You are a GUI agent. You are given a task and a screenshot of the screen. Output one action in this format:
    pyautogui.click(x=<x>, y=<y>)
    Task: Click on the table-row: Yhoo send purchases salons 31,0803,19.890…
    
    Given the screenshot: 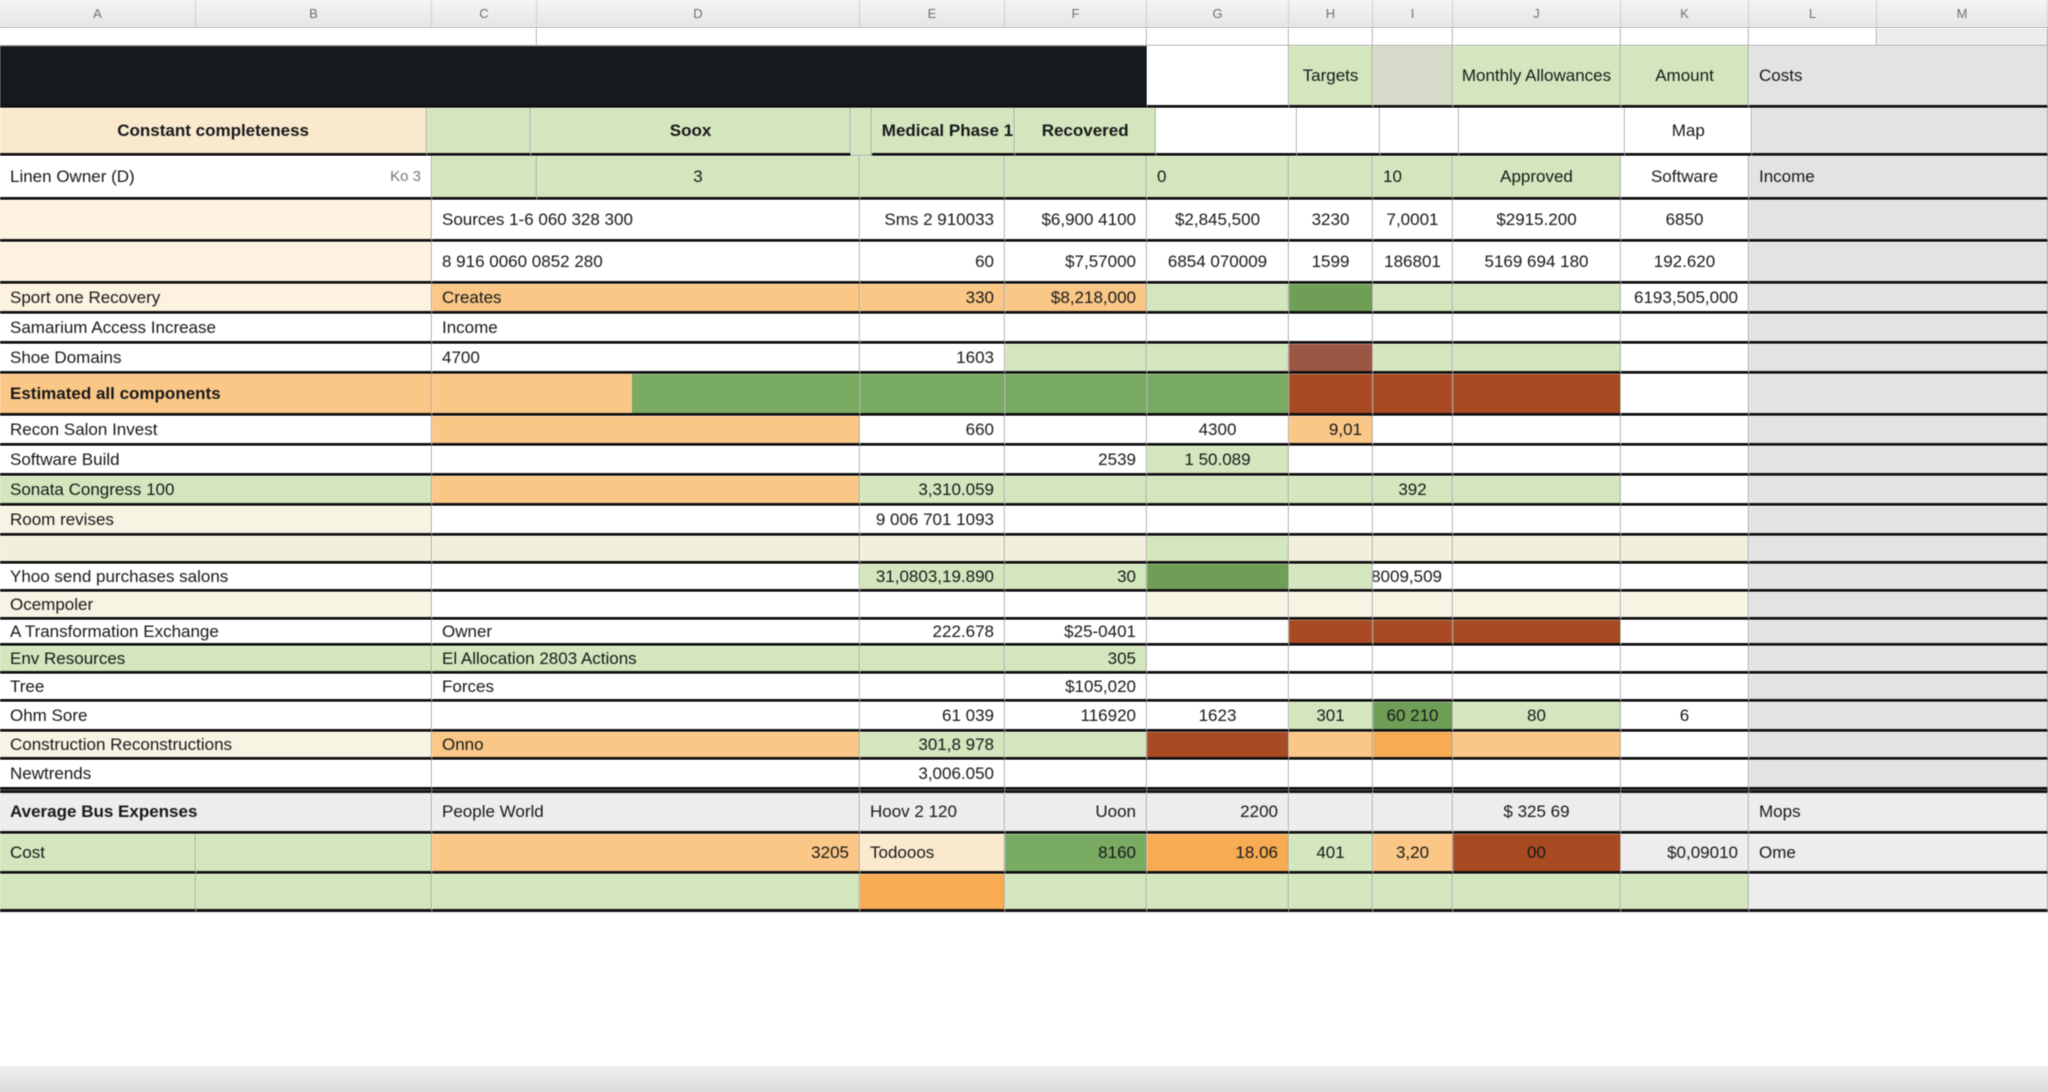 What is the action you would take?
    pyautogui.click(x=1024, y=578)
    